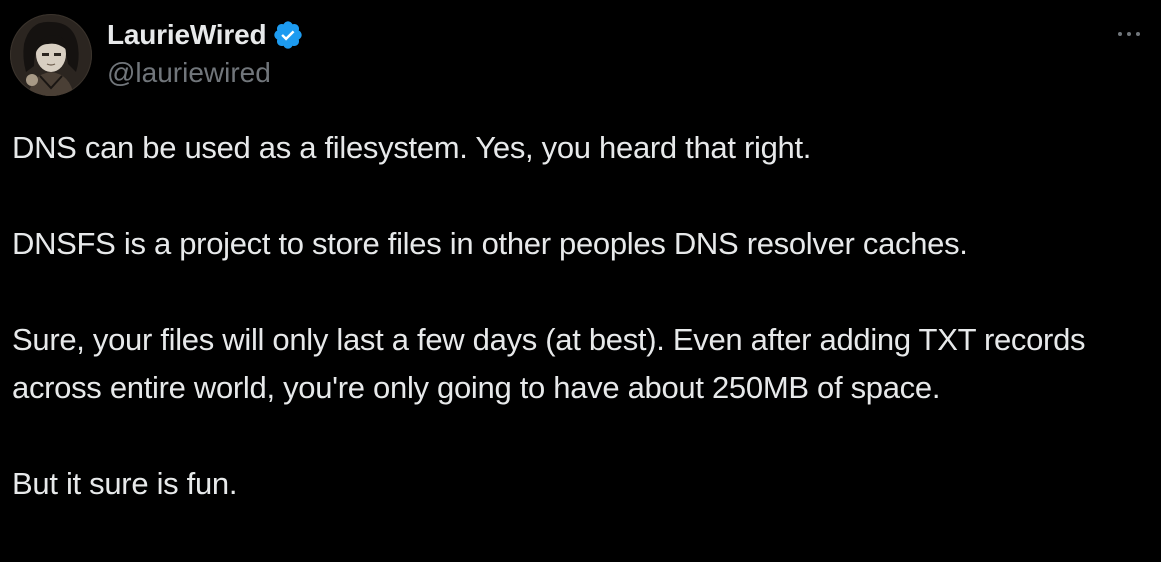  What do you see at coordinates (1120, 34) in the screenshot?
I see `more-options-icon` at bounding box center [1120, 34].